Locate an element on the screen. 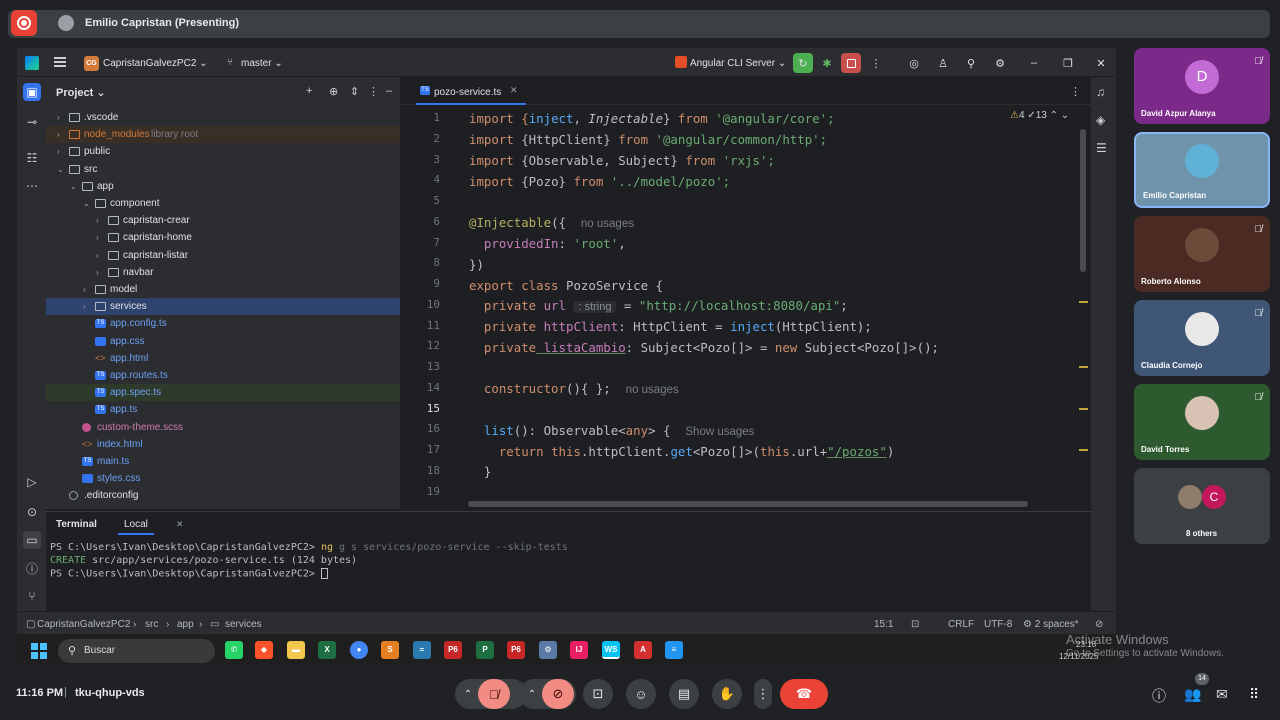  tree-item: TS app.routes.ts is located at coordinates (223, 375).